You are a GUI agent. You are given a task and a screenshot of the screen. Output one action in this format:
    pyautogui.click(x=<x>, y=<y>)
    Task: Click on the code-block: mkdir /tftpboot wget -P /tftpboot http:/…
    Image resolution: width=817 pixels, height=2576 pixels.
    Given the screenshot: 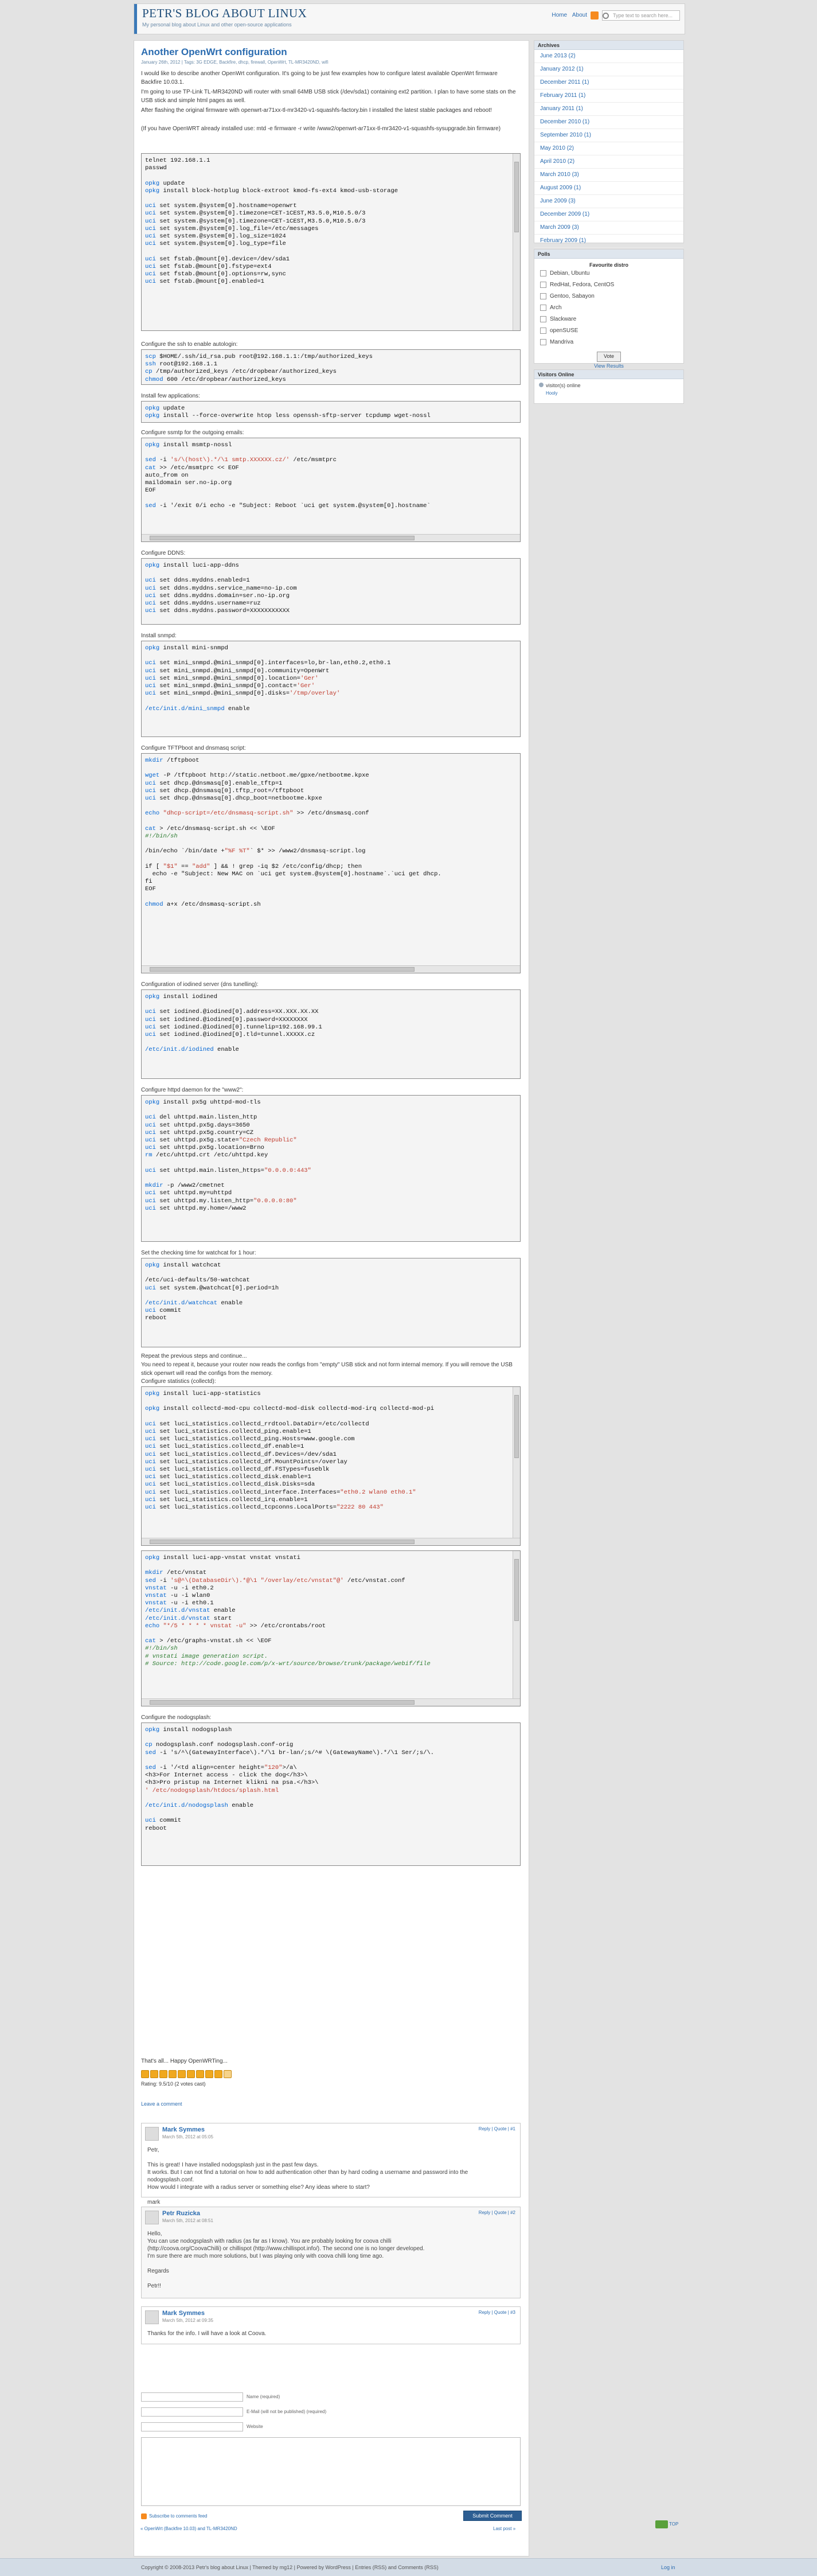 What is the action you would take?
    pyautogui.click(x=331, y=863)
    